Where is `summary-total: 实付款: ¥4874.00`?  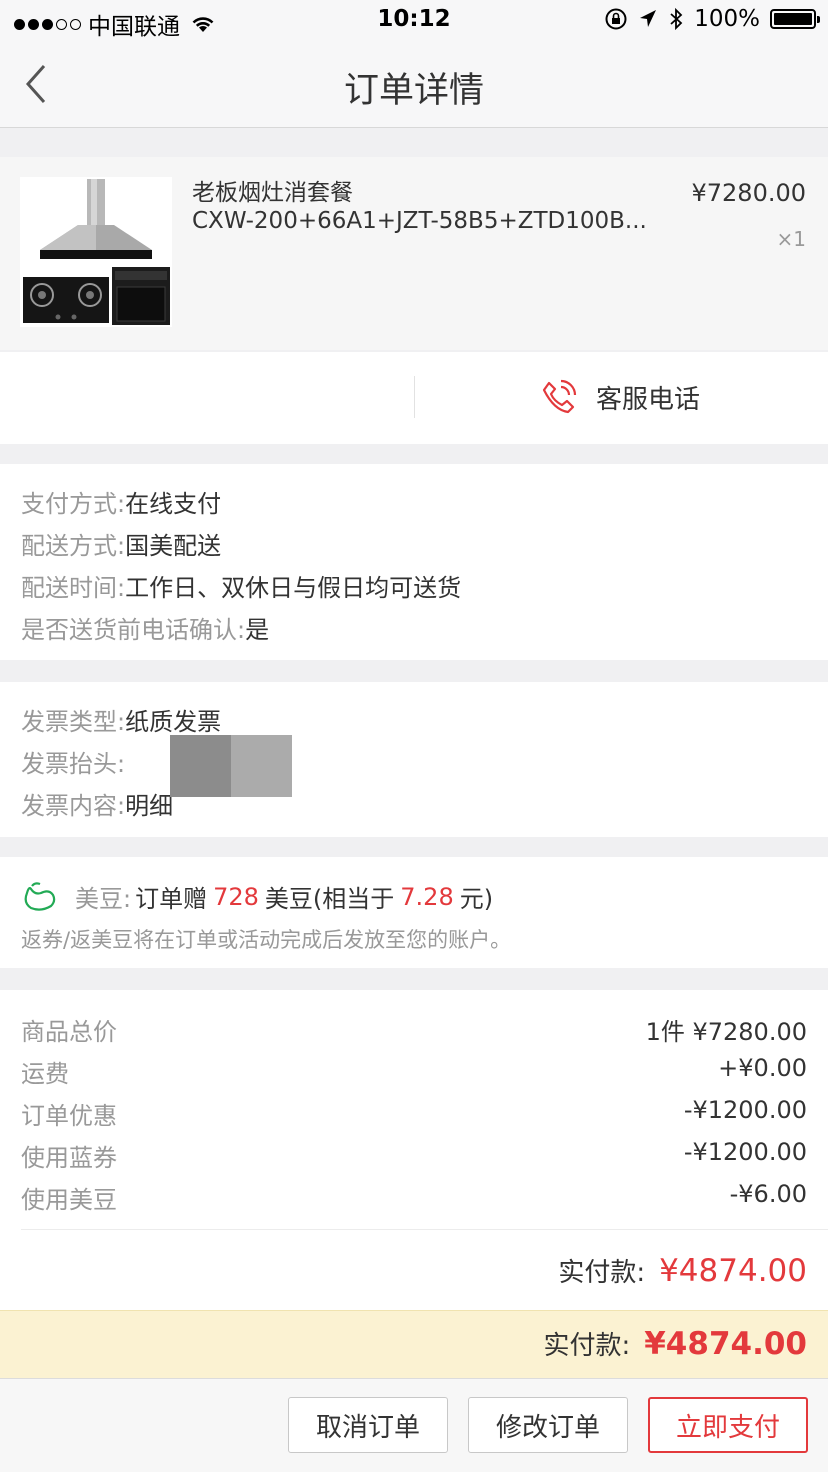
summary-total: 实付款: ¥4874.00 is located at coordinates (682, 1270).